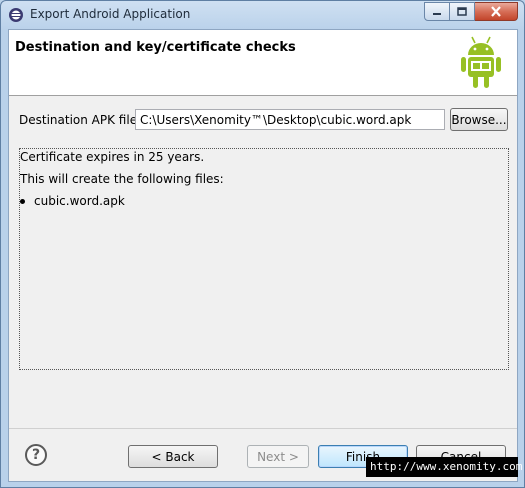 The width and height of the screenshot is (525, 488). Describe the element at coordinates (122, 179) in the screenshot. I see `files-intro-text: This will create the following files:` at that location.